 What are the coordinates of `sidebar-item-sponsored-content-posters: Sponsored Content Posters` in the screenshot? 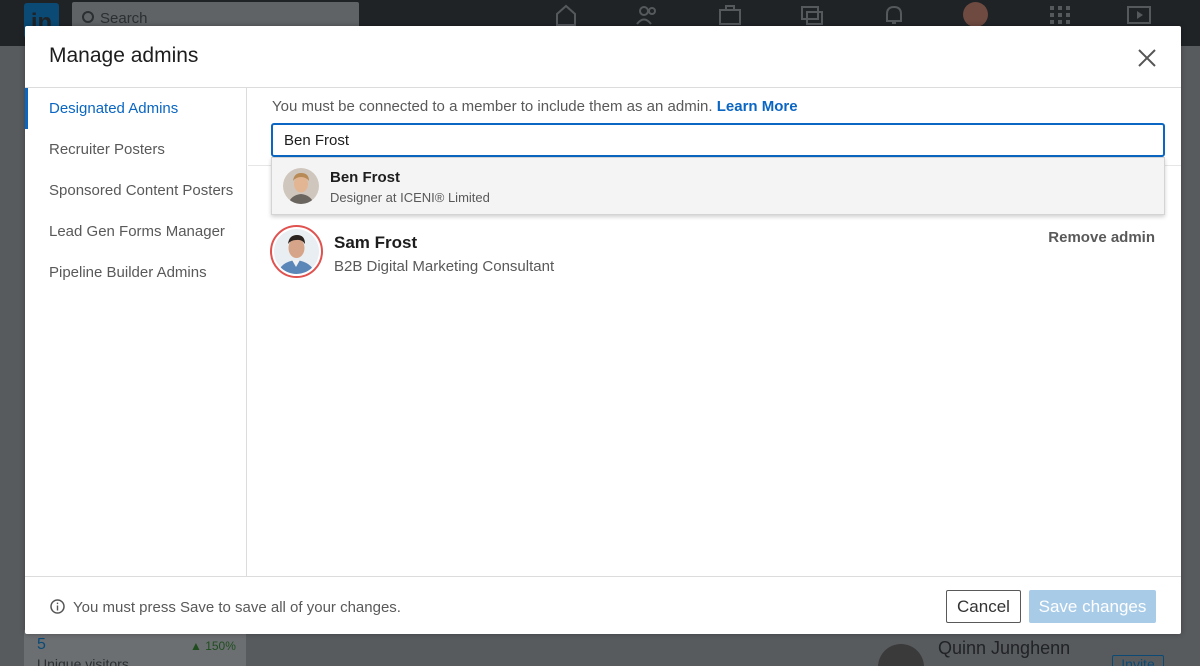 It's located at (135, 190).